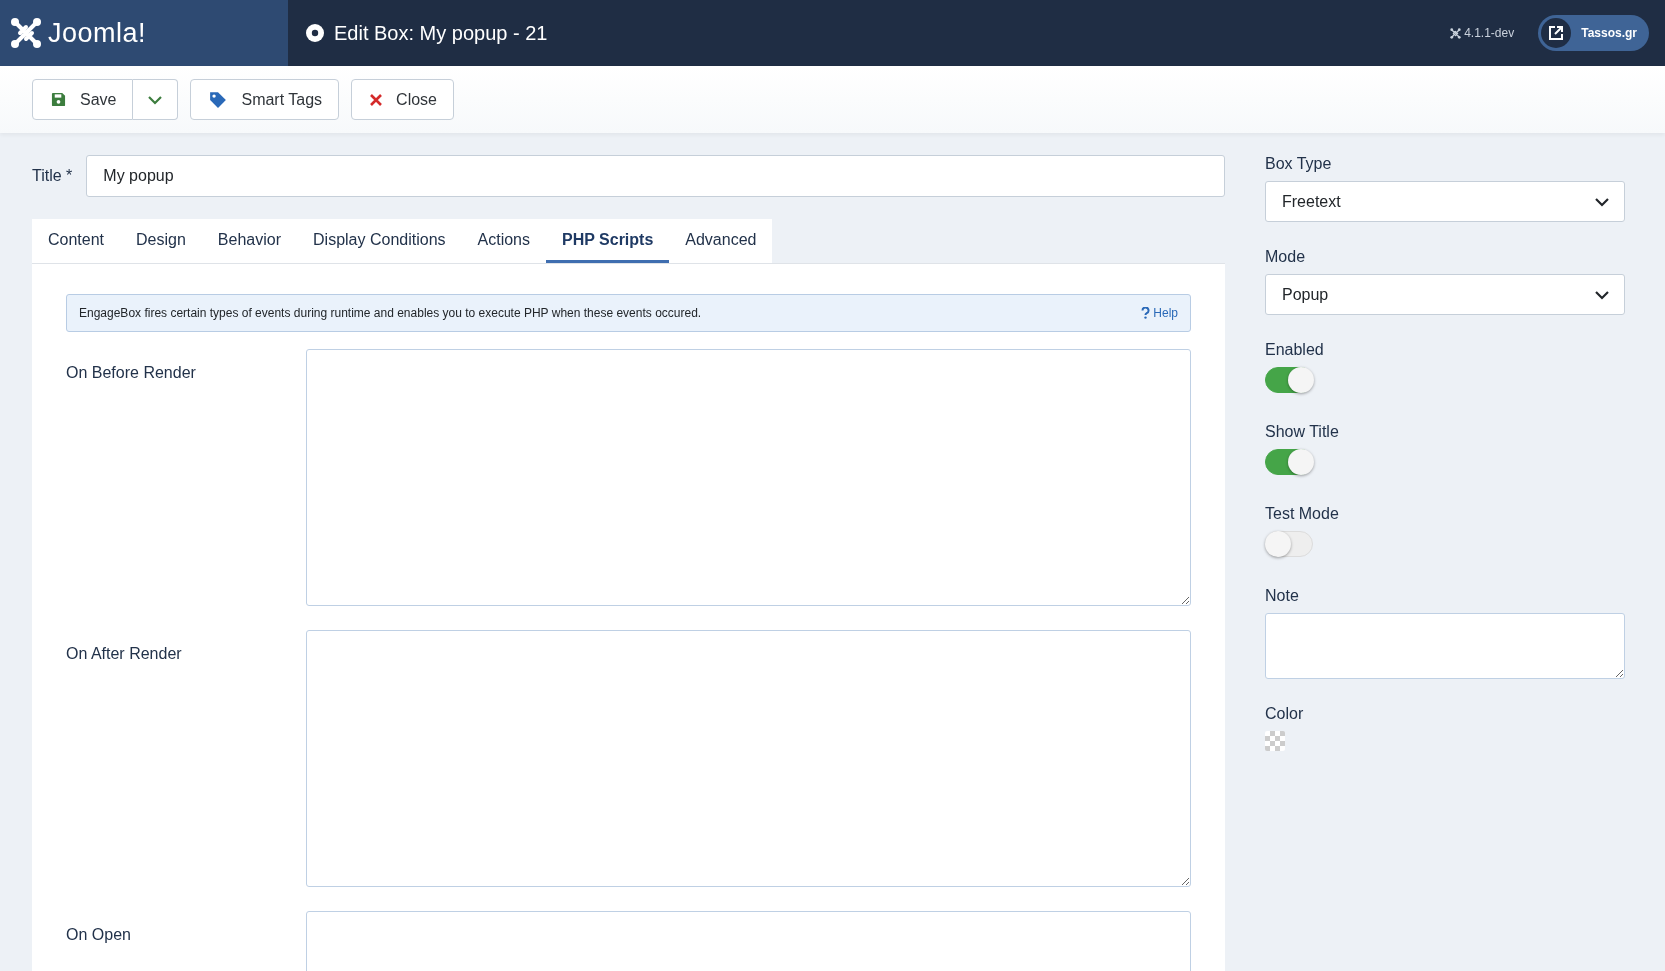 The image size is (1665, 971). I want to click on close-button: Close, so click(402, 99).